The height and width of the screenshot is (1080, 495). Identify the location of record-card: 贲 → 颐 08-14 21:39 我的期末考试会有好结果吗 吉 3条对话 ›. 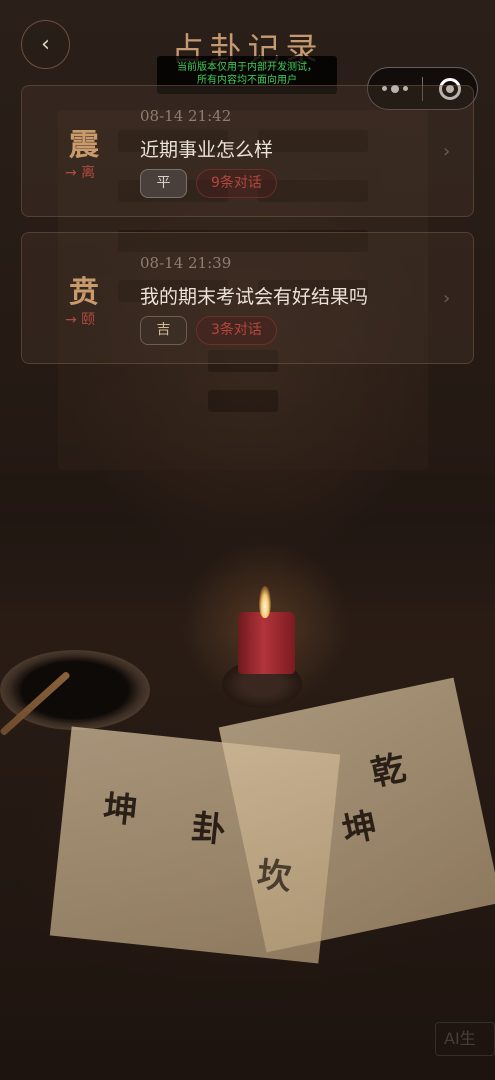
(247, 298).